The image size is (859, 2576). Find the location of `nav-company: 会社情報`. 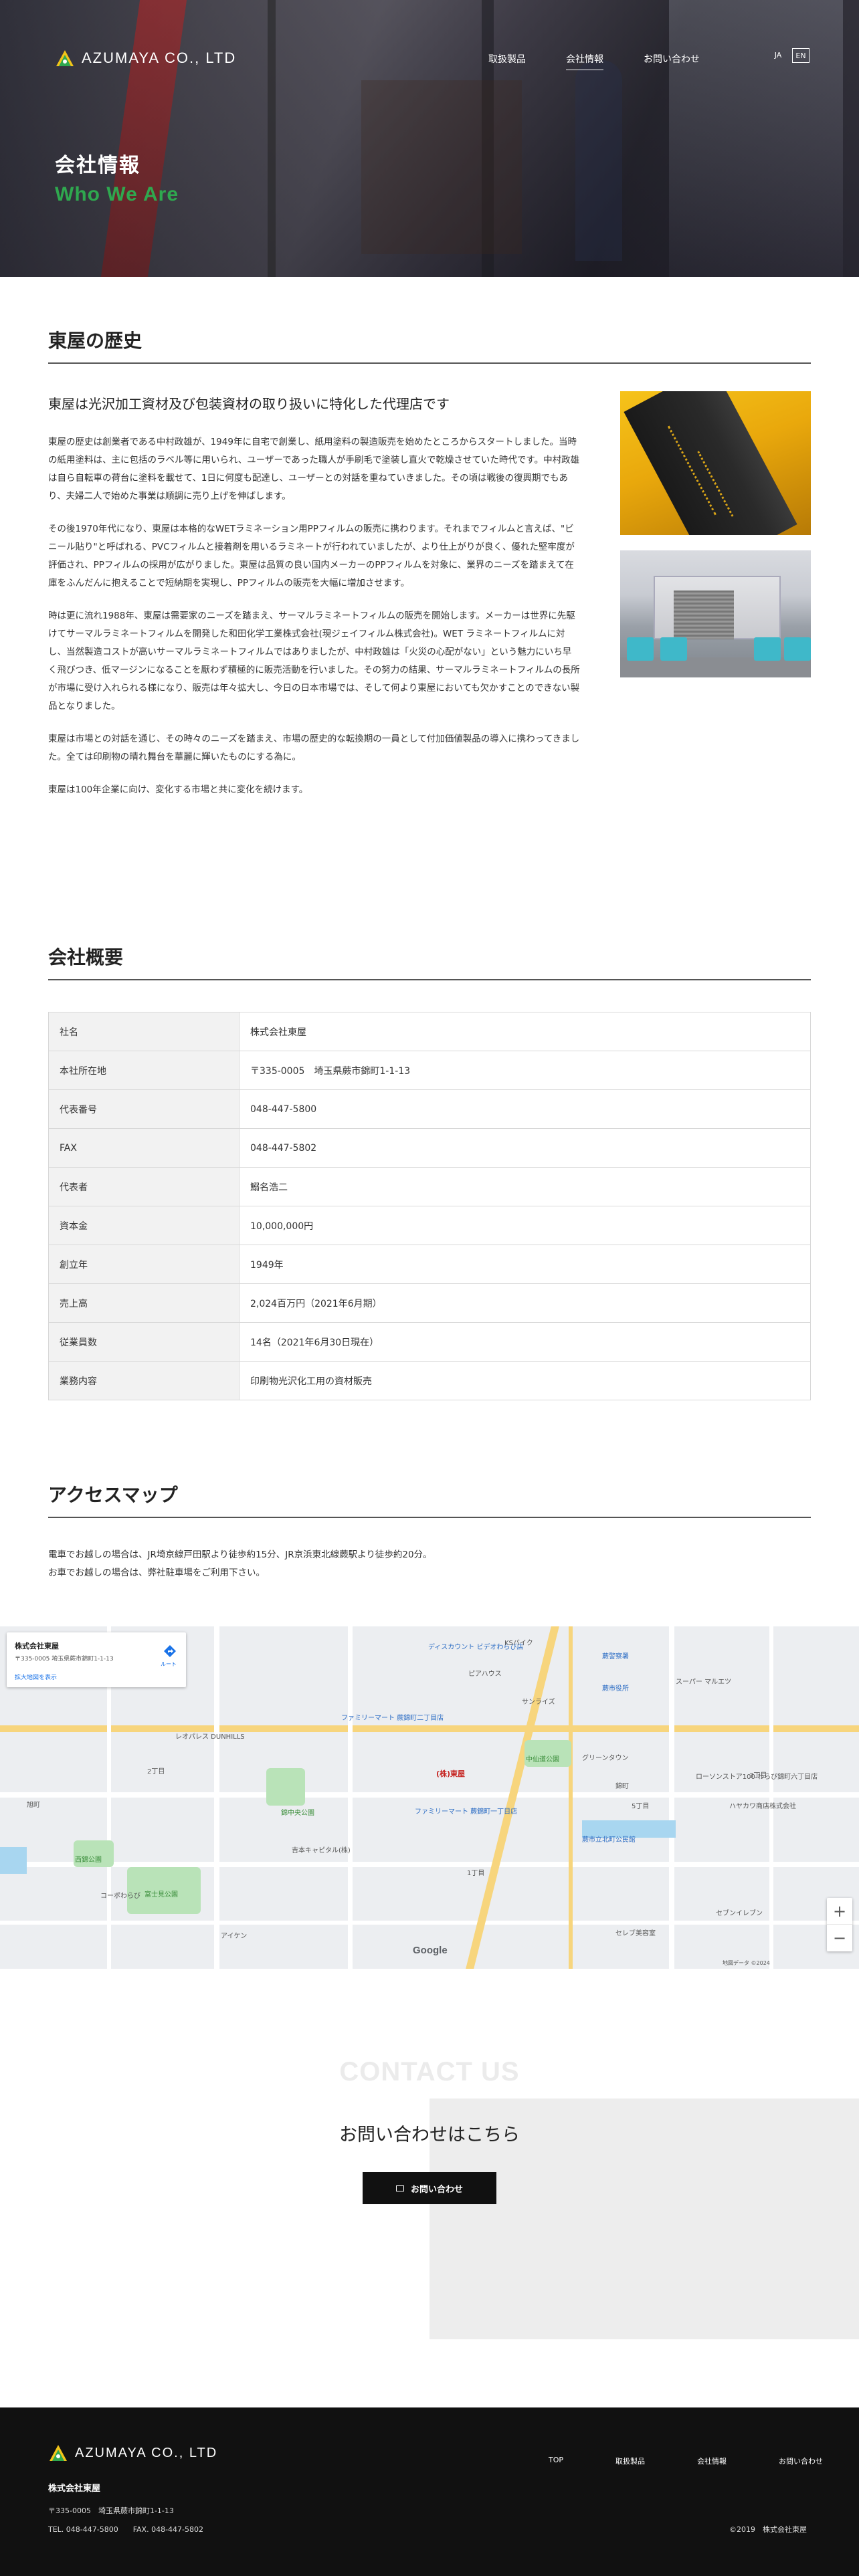

nav-company: 会社情報 is located at coordinates (584, 61).